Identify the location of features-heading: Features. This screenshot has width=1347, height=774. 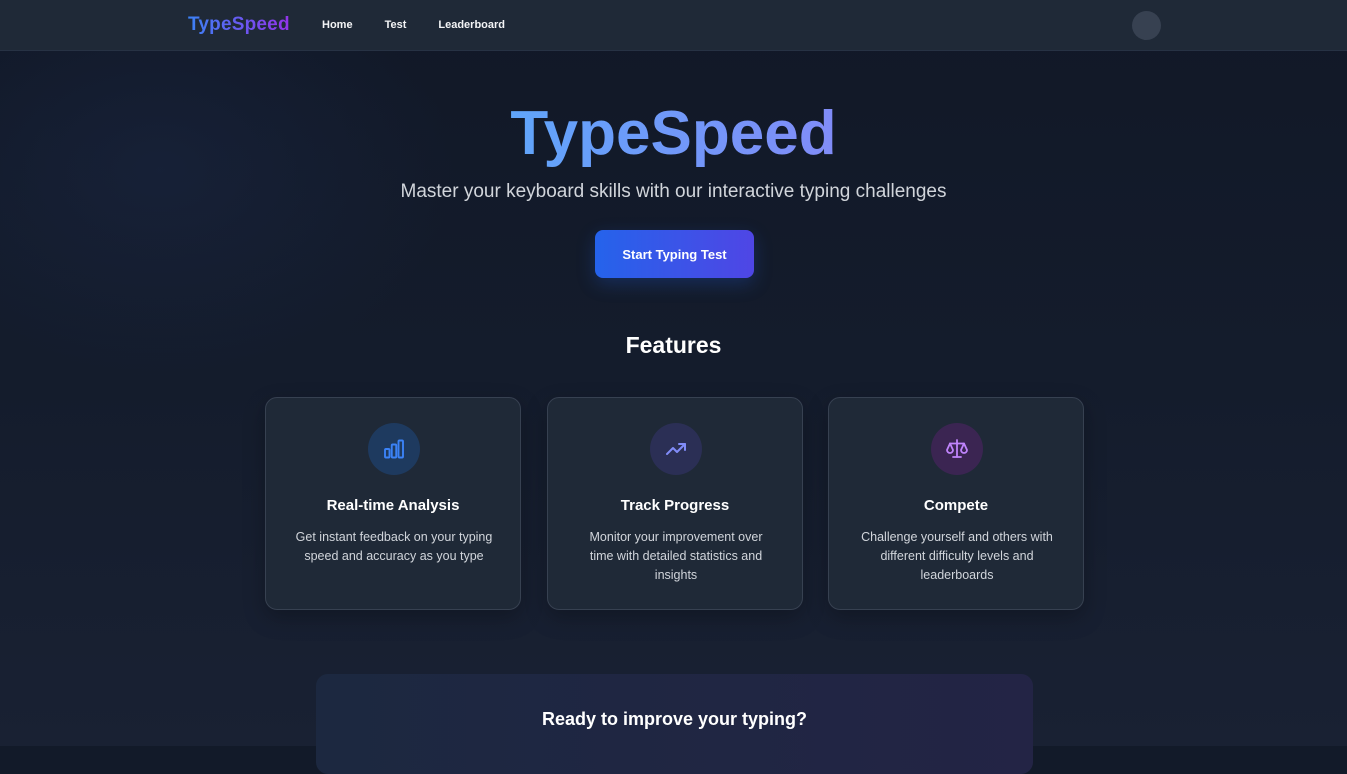
(673, 345).